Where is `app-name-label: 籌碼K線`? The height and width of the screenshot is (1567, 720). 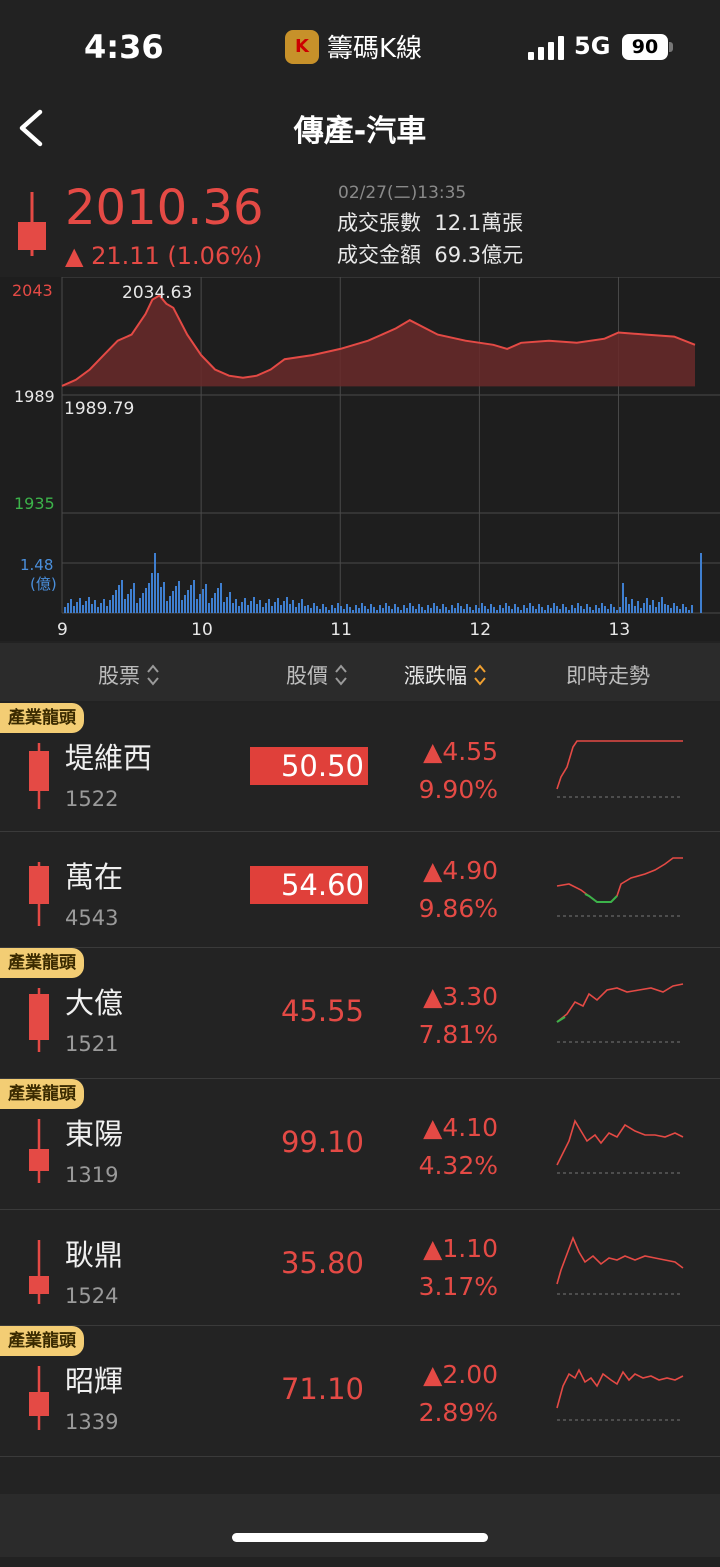
app-name-label: 籌碼K線 is located at coordinates (375, 49).